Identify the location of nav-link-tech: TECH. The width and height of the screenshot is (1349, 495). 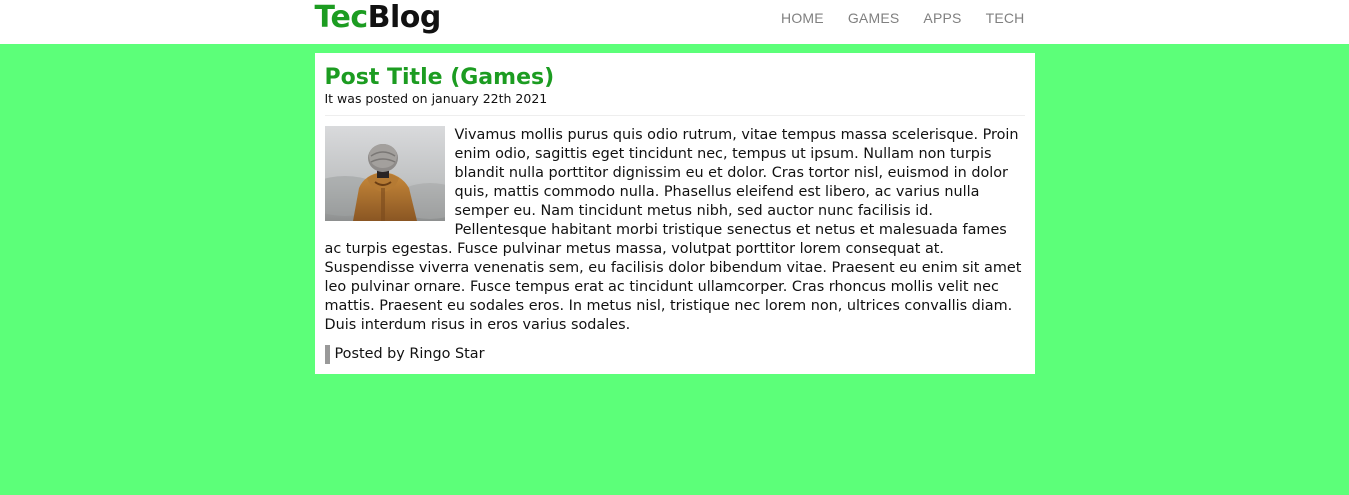
(1005, 18).